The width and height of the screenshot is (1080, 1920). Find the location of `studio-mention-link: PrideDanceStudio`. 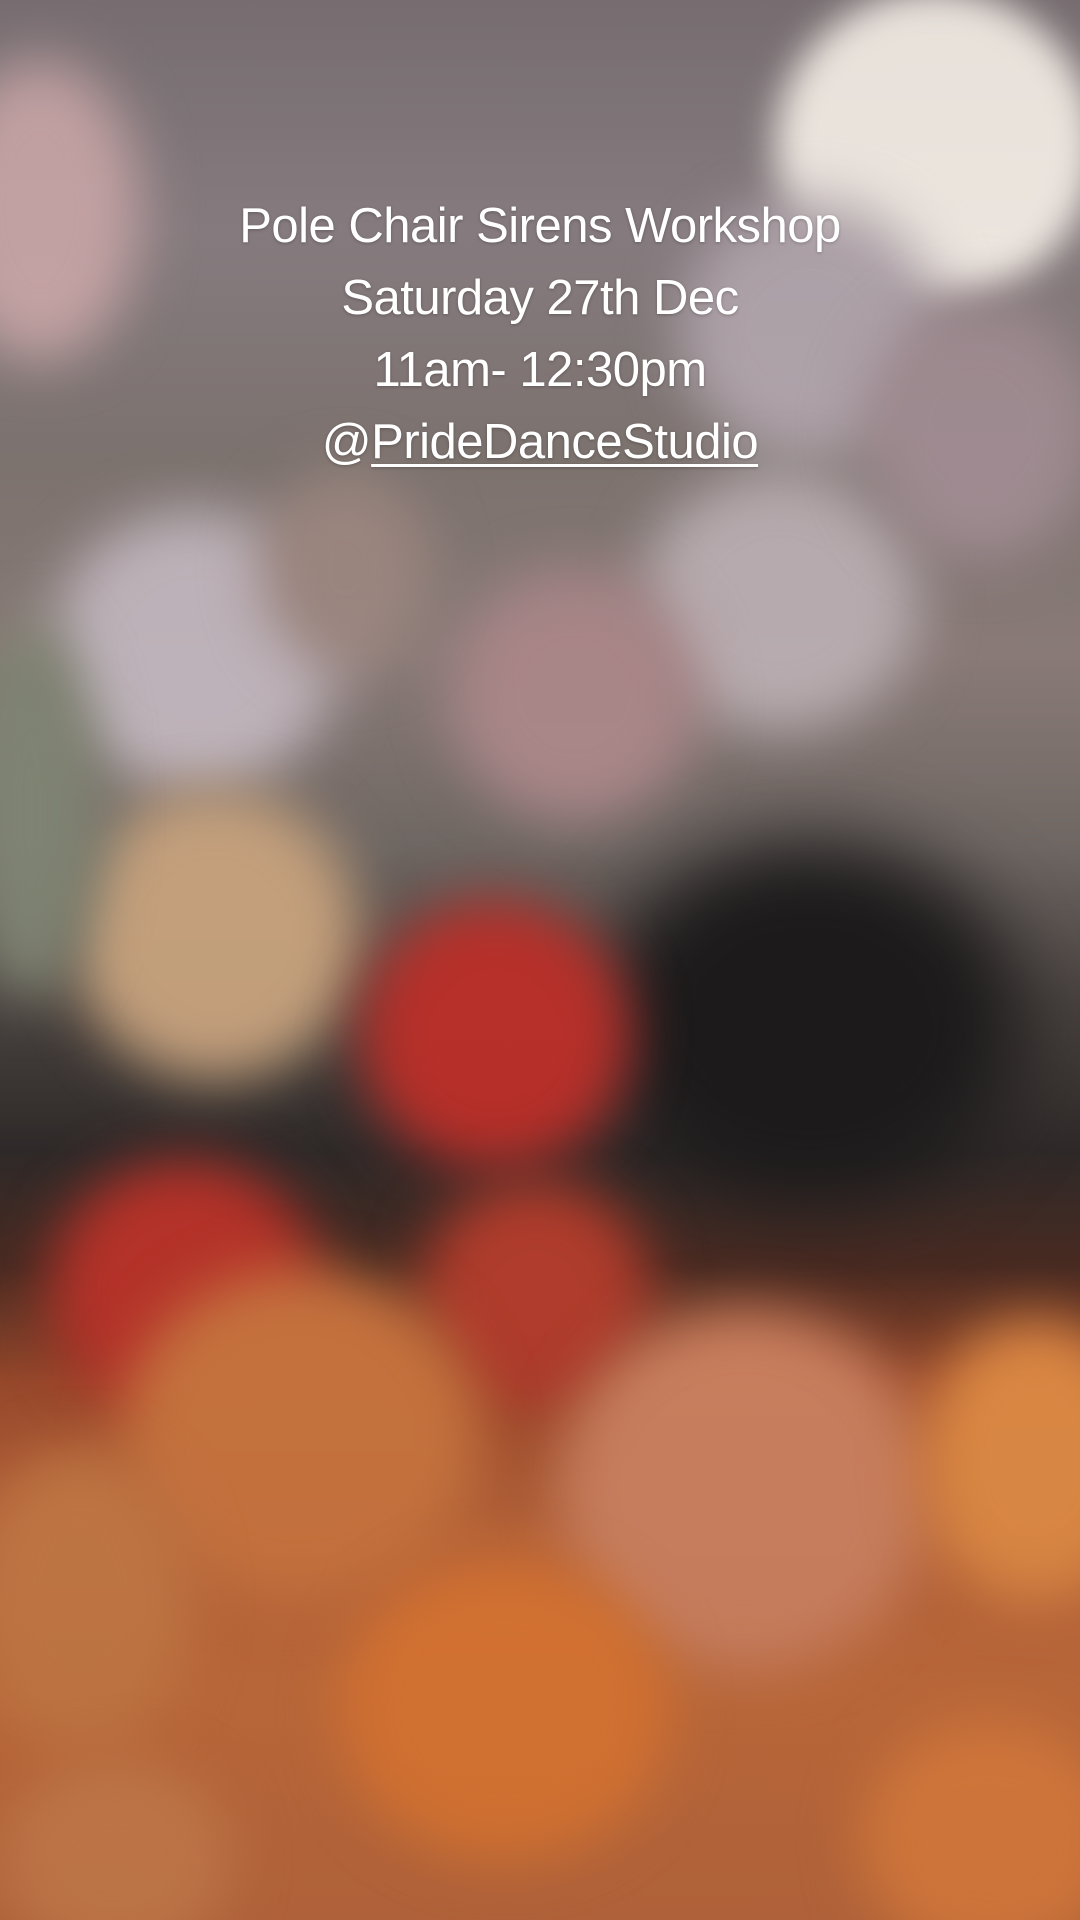

studio-mention-link: PrideDanceStudio is located at coordinates (564, 442).